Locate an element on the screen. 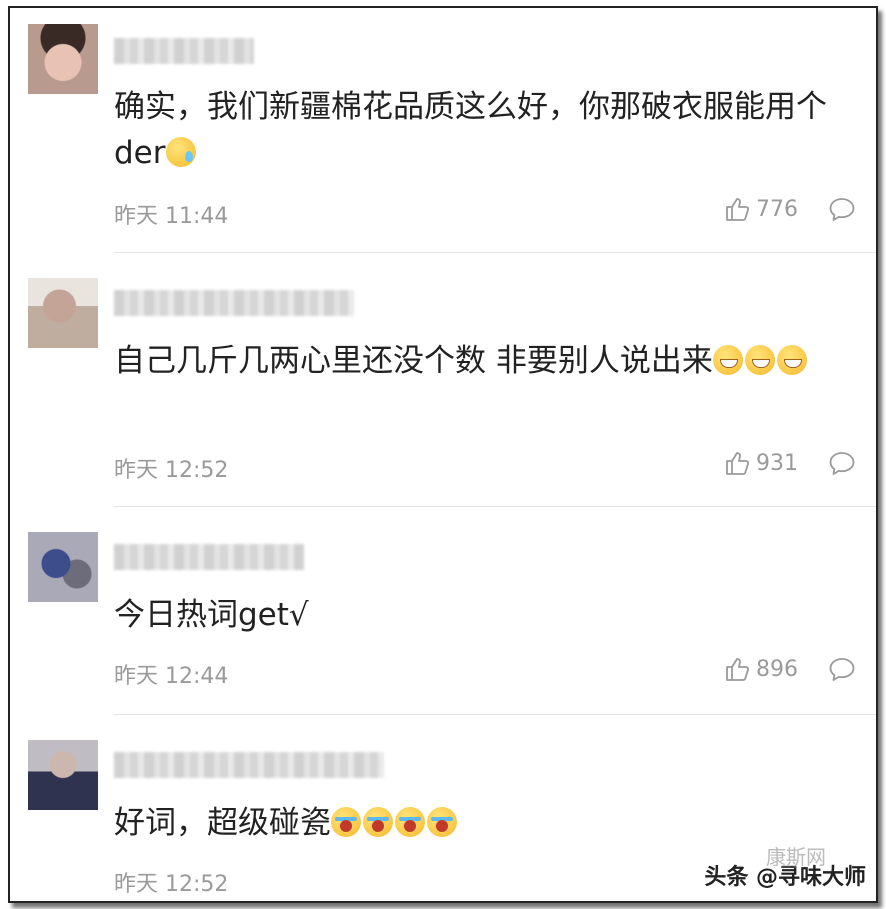 This screenshot has height=909, width=886. like-button: 776 is located at coordinates (761, 209).